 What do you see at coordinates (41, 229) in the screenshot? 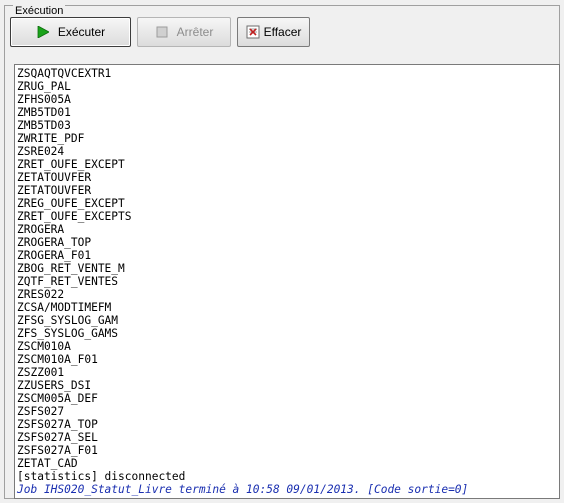
I see `console-line: ZROGERA` at bounding box center [41, 229].